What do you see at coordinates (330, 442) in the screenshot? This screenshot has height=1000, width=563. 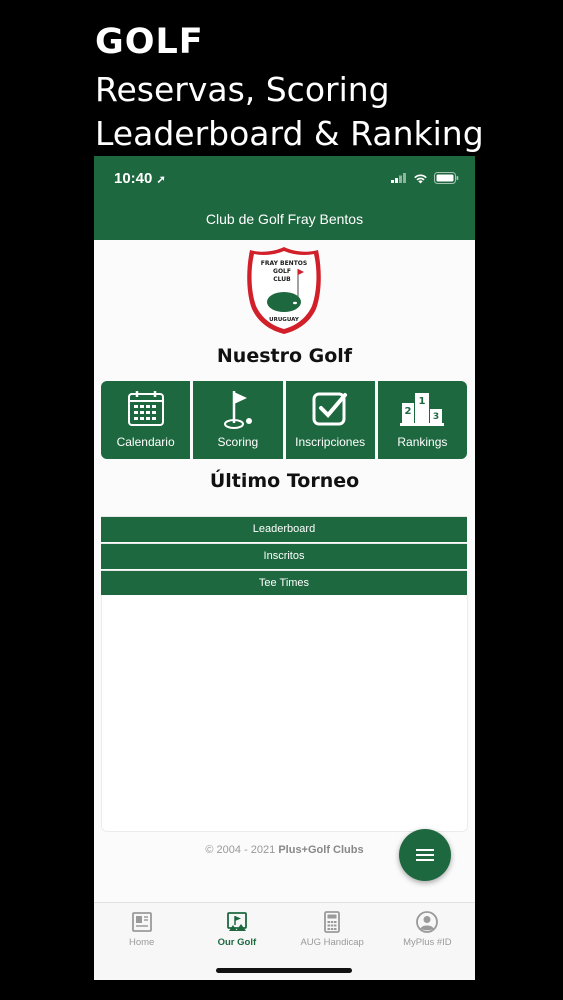 I see `tile-label-inscripciones: Inscripciones` at bounding box center [330, 442].